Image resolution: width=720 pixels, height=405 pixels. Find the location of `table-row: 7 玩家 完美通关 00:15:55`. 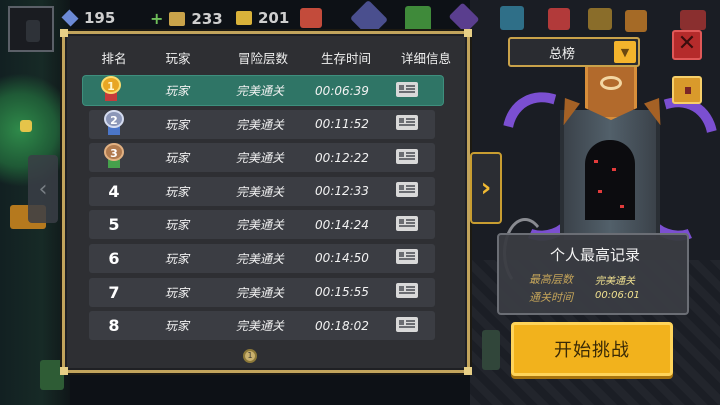

table-row: 7 玩家 完美通关 00:15:55 is located at coordinates (262, 292).